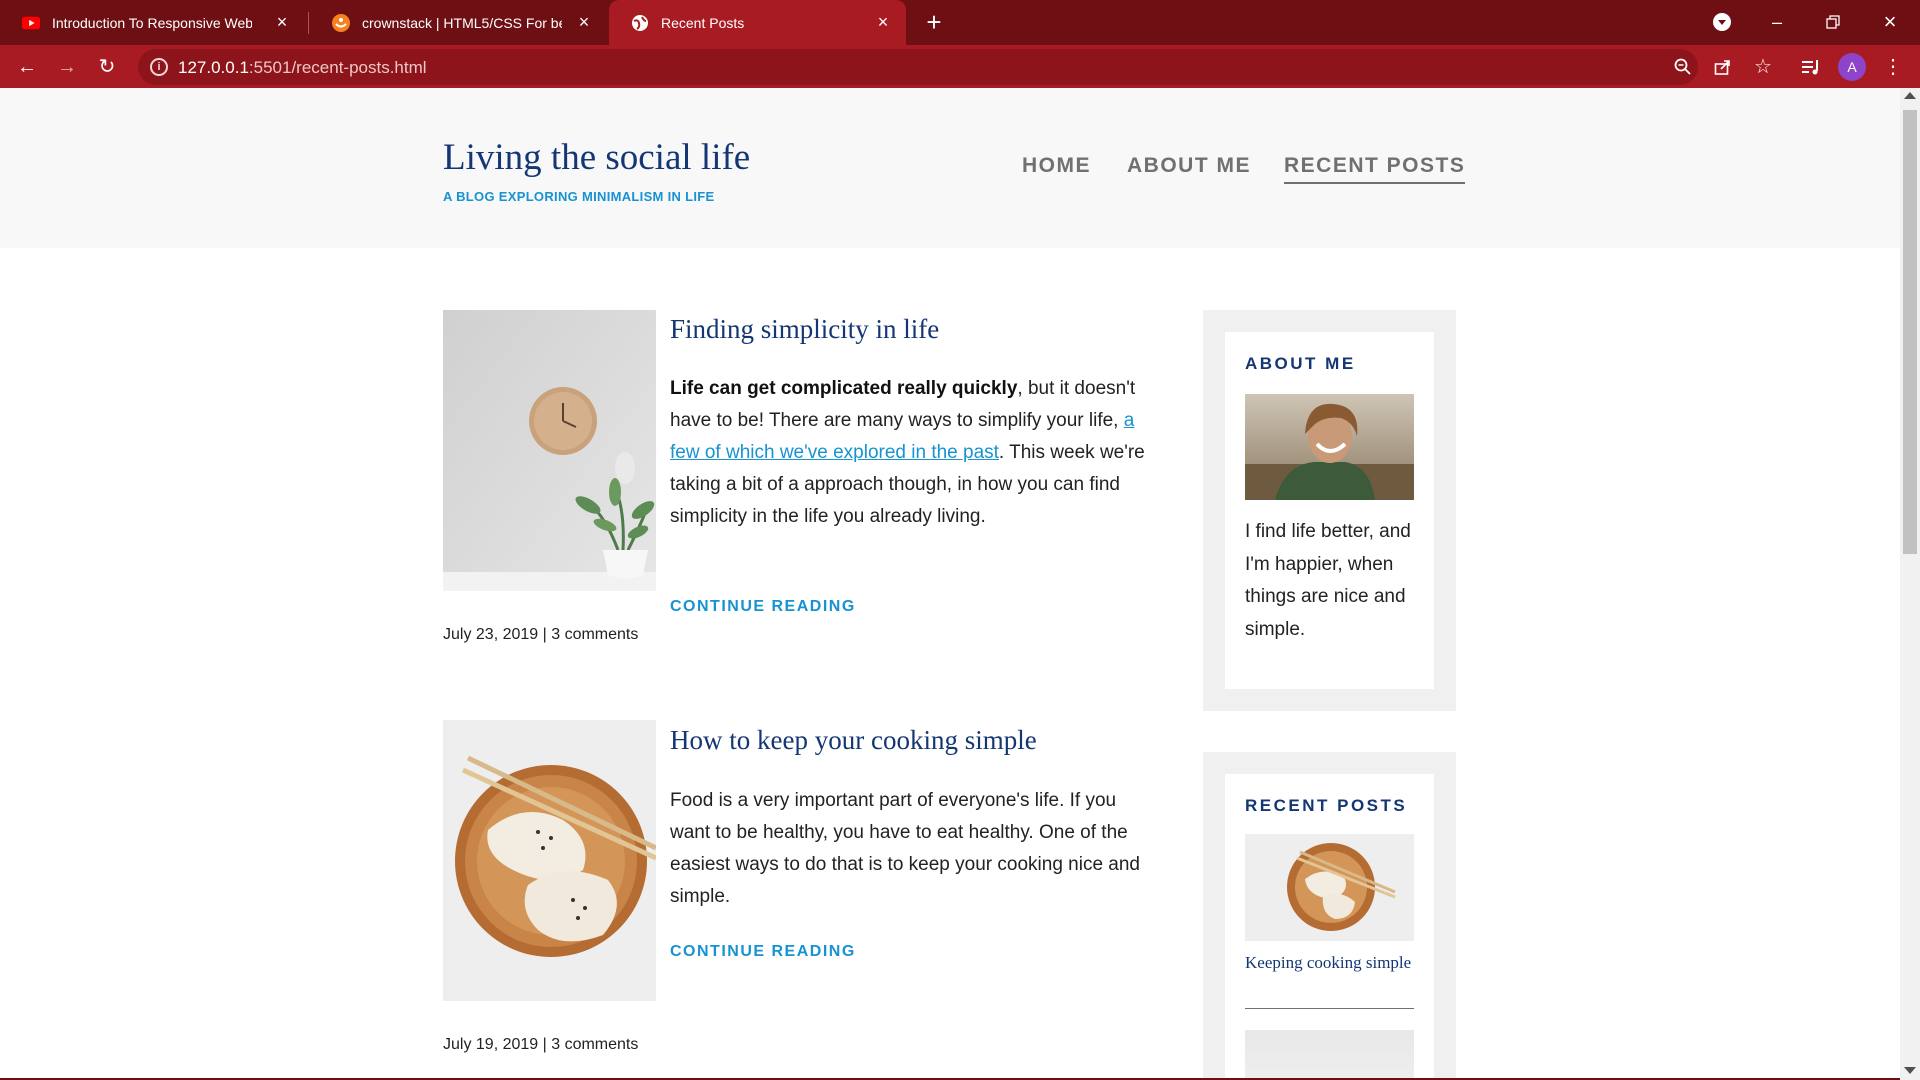  I want to click on new-tab-icon: +, so click(934, 22).